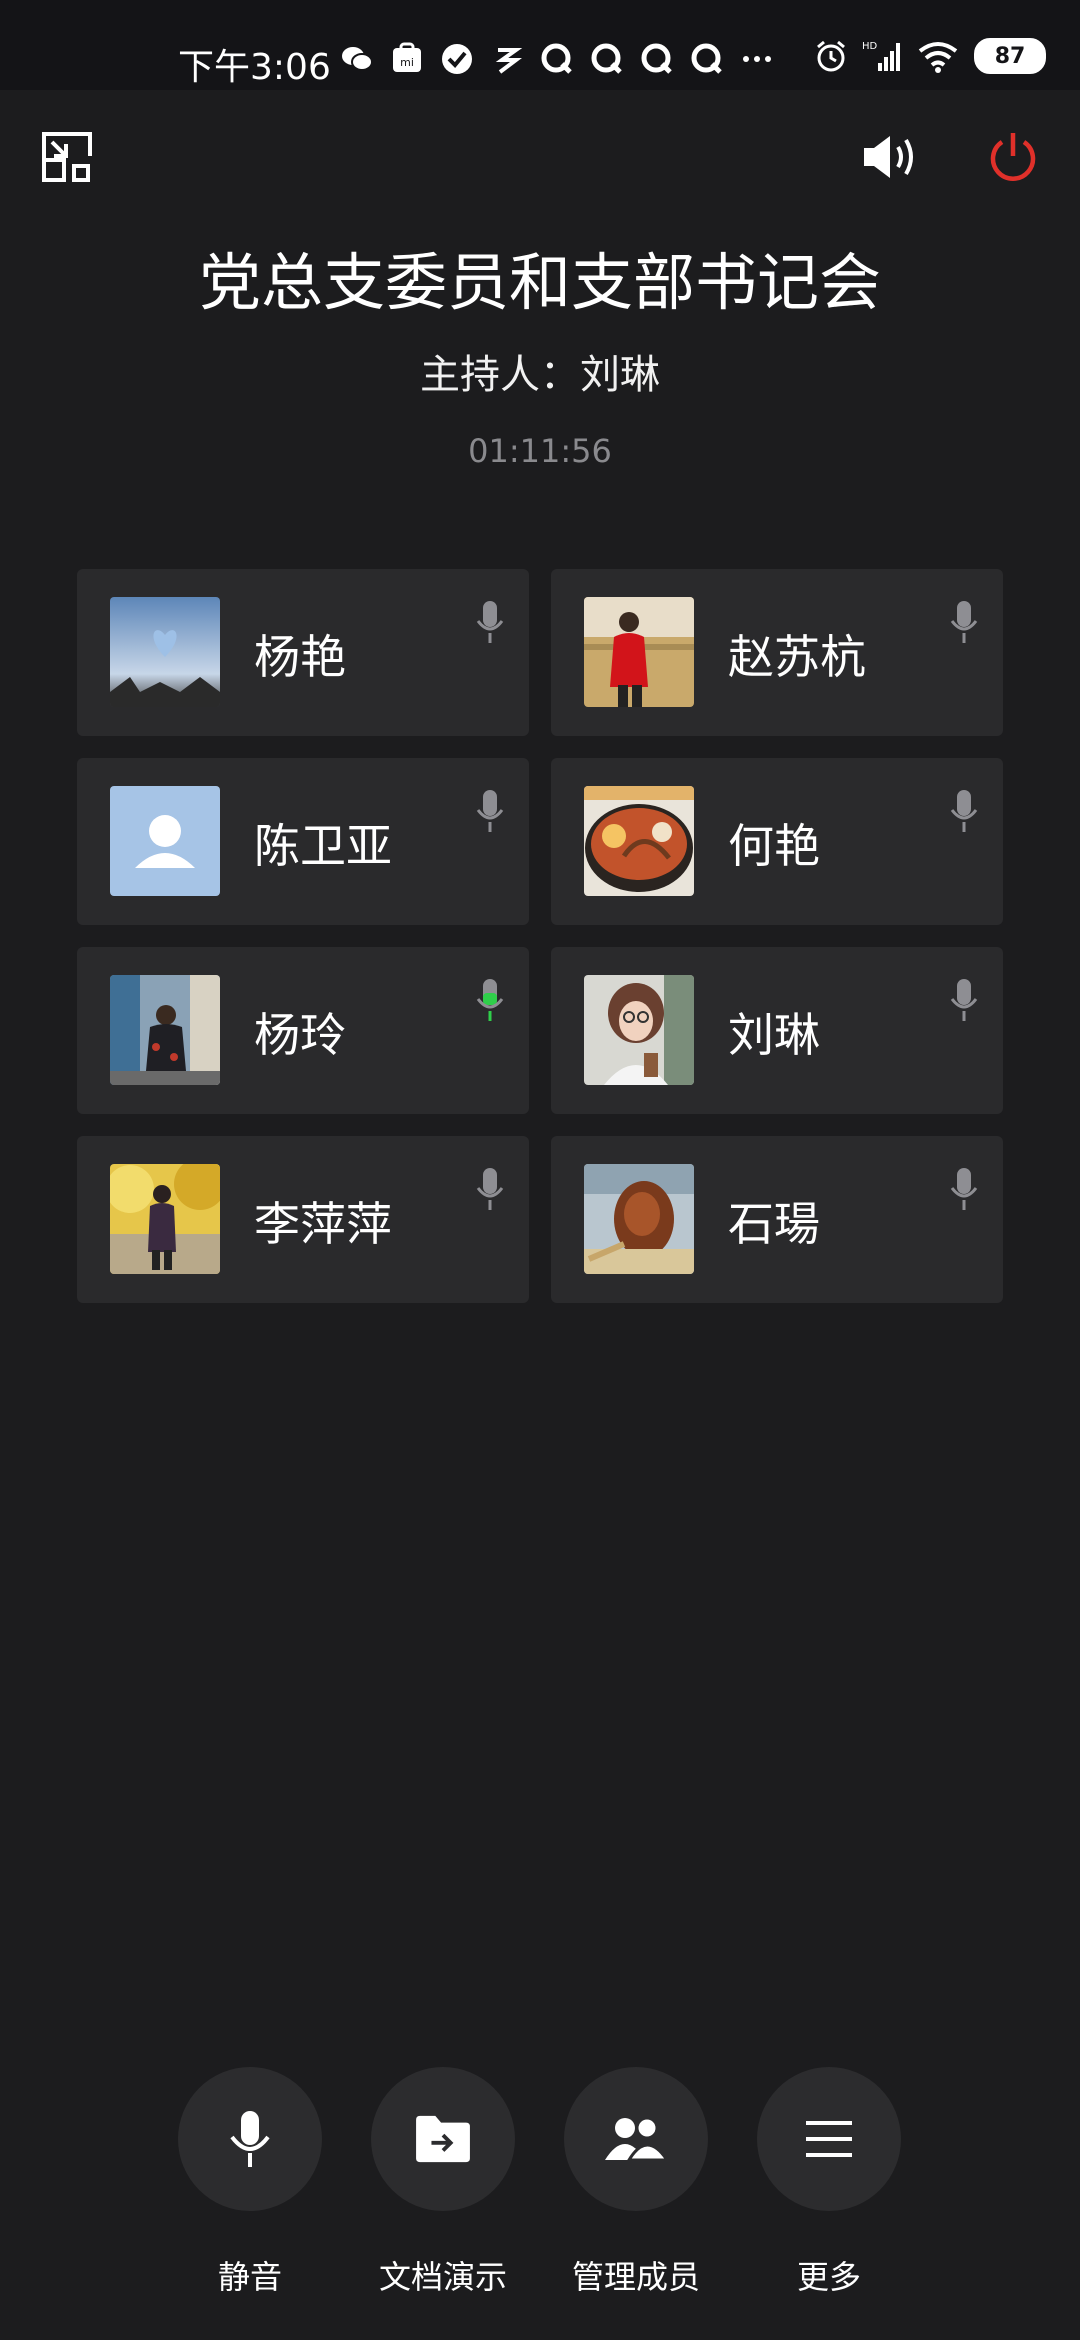 The height and width of the screenshot is (2340, 1080). What do you see at coordinates (300, 1035) in the screenshot?
I see `participant-name: 杨玲` at bounding box center [300, 1035].